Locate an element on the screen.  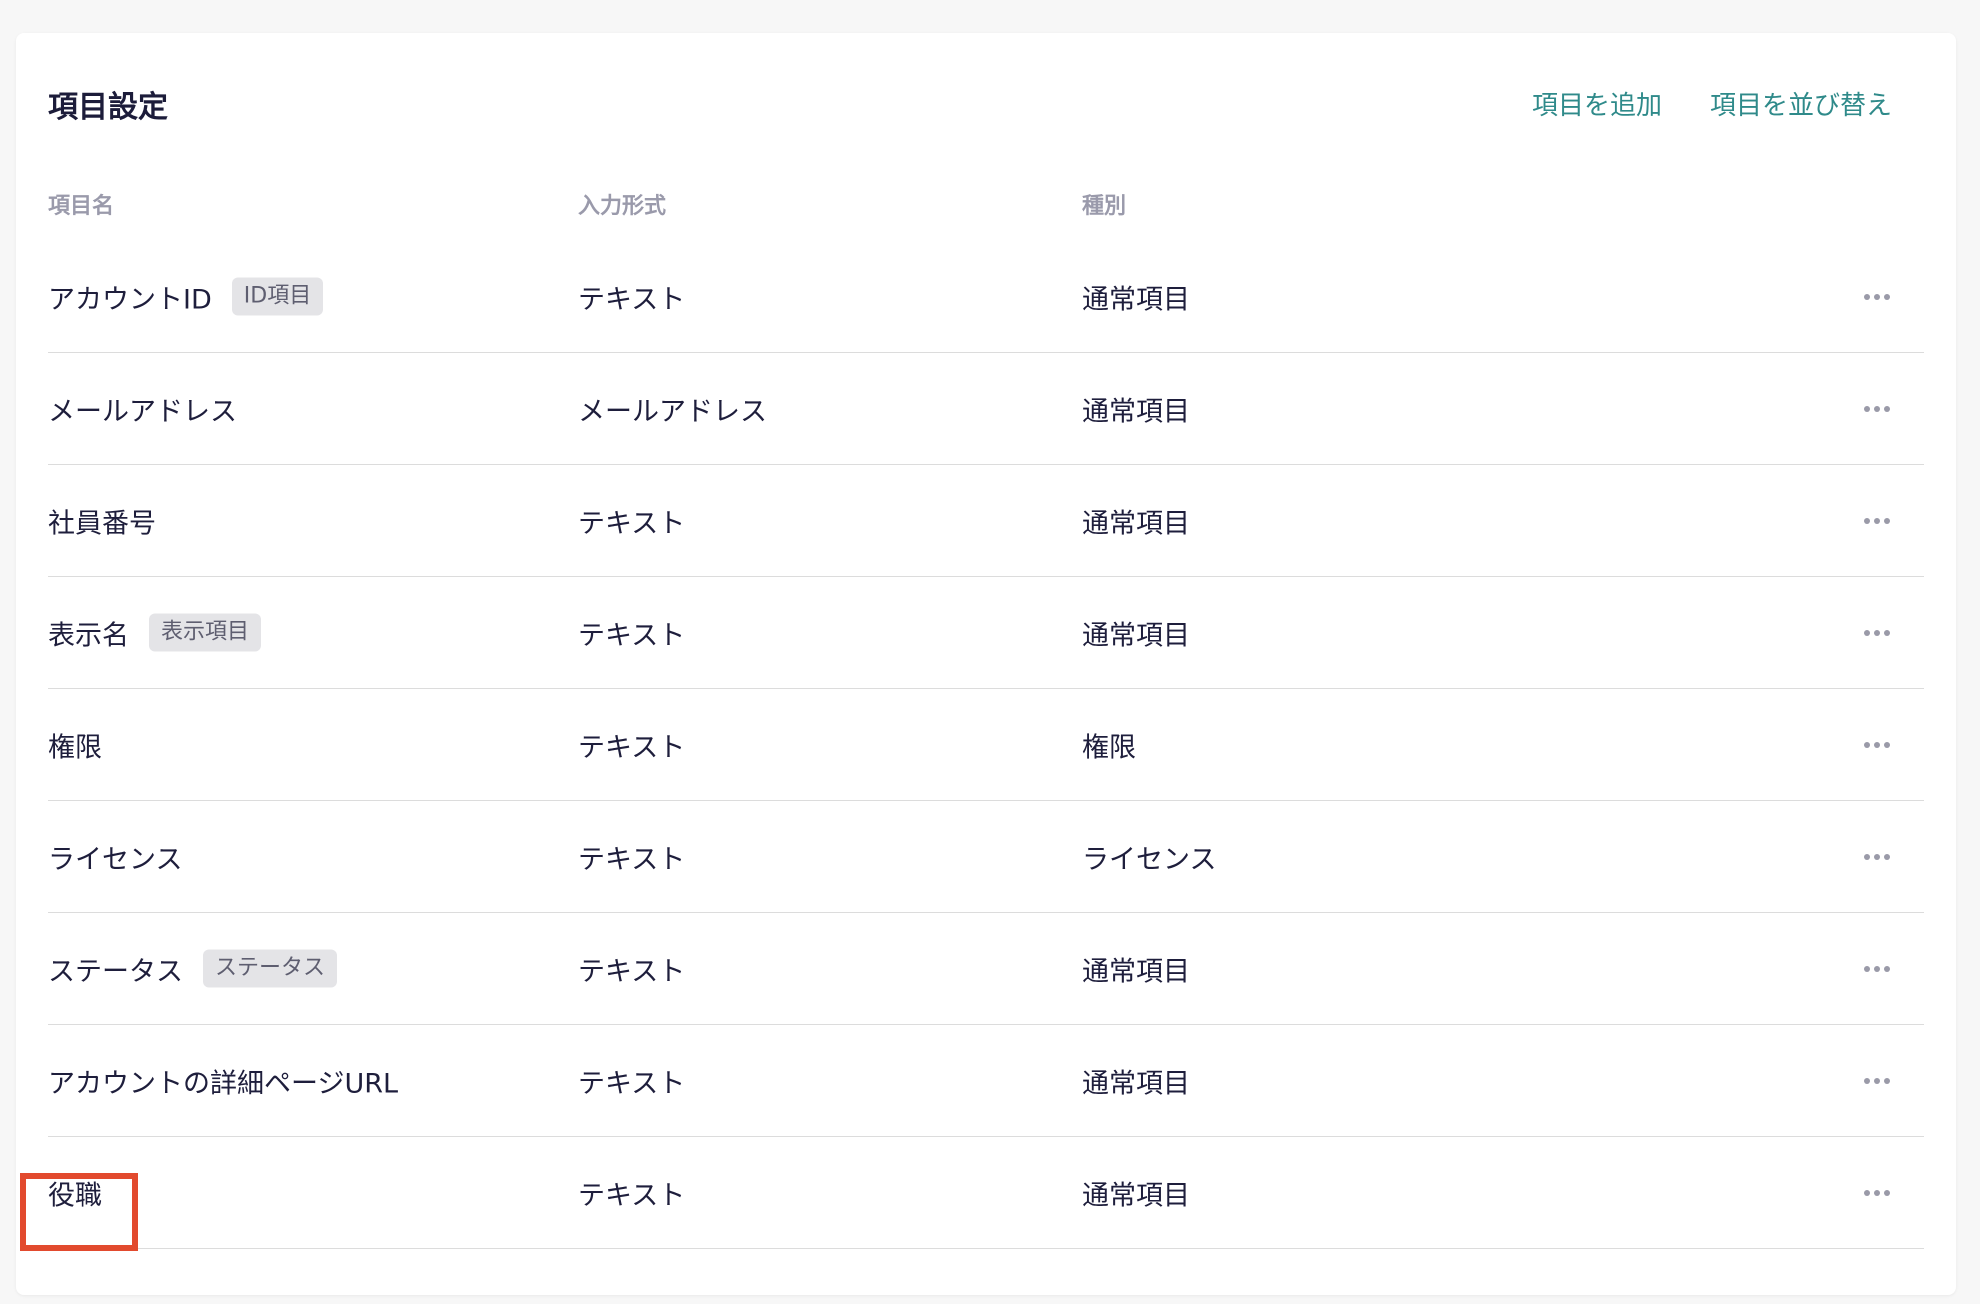
column-header-input-type: 入力形式 is located at coordinates (622, 206).